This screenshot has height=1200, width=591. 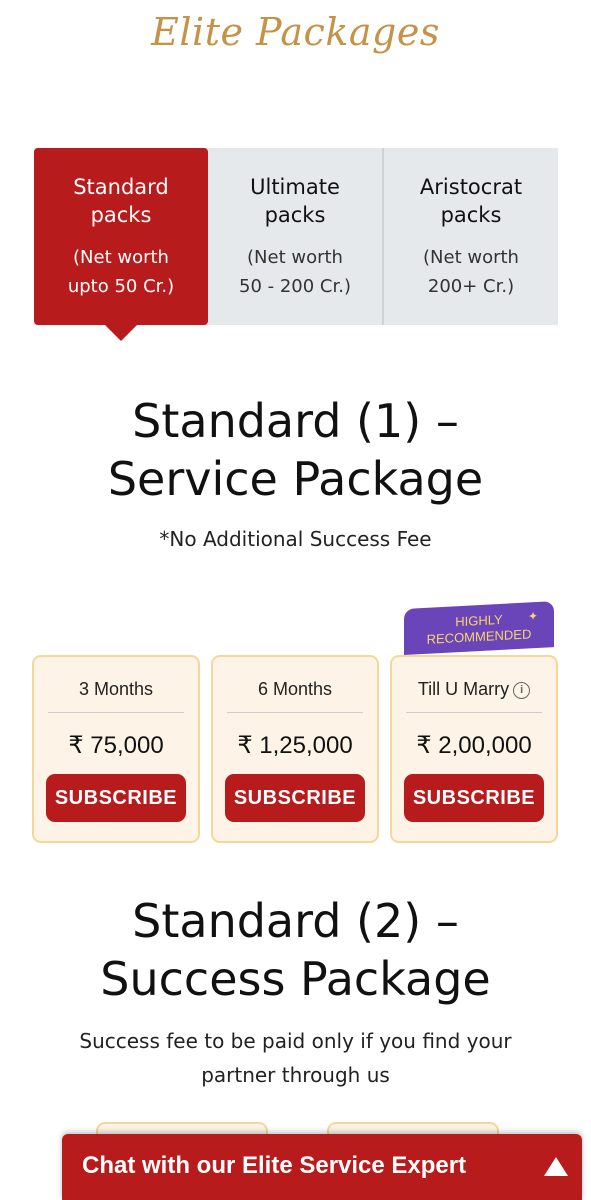 I want to click on plan-name: 6 Months, so click(x=295, y=689).